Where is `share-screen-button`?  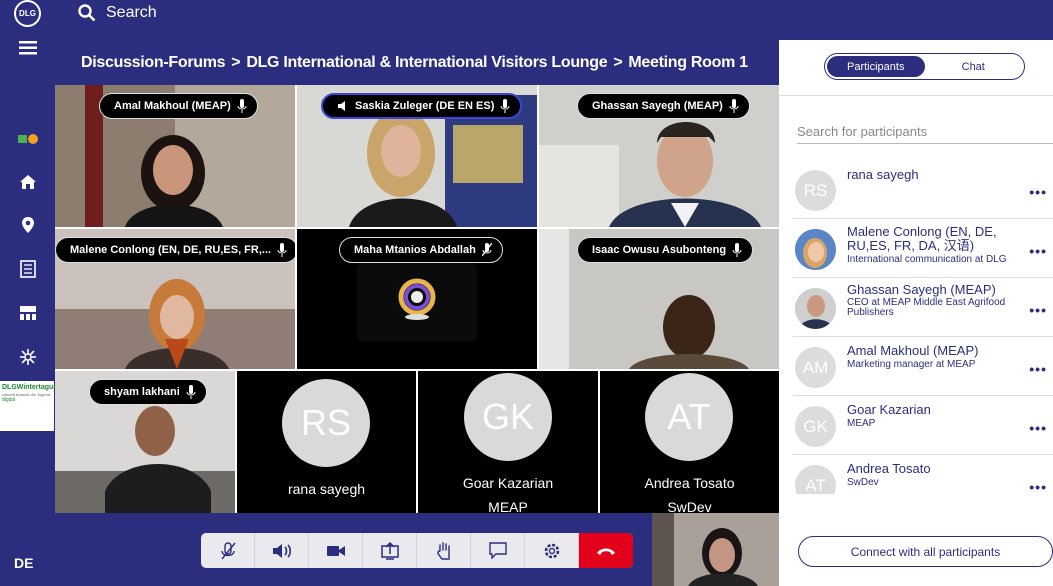
share-screen-button is located at coordinates (390, 550).